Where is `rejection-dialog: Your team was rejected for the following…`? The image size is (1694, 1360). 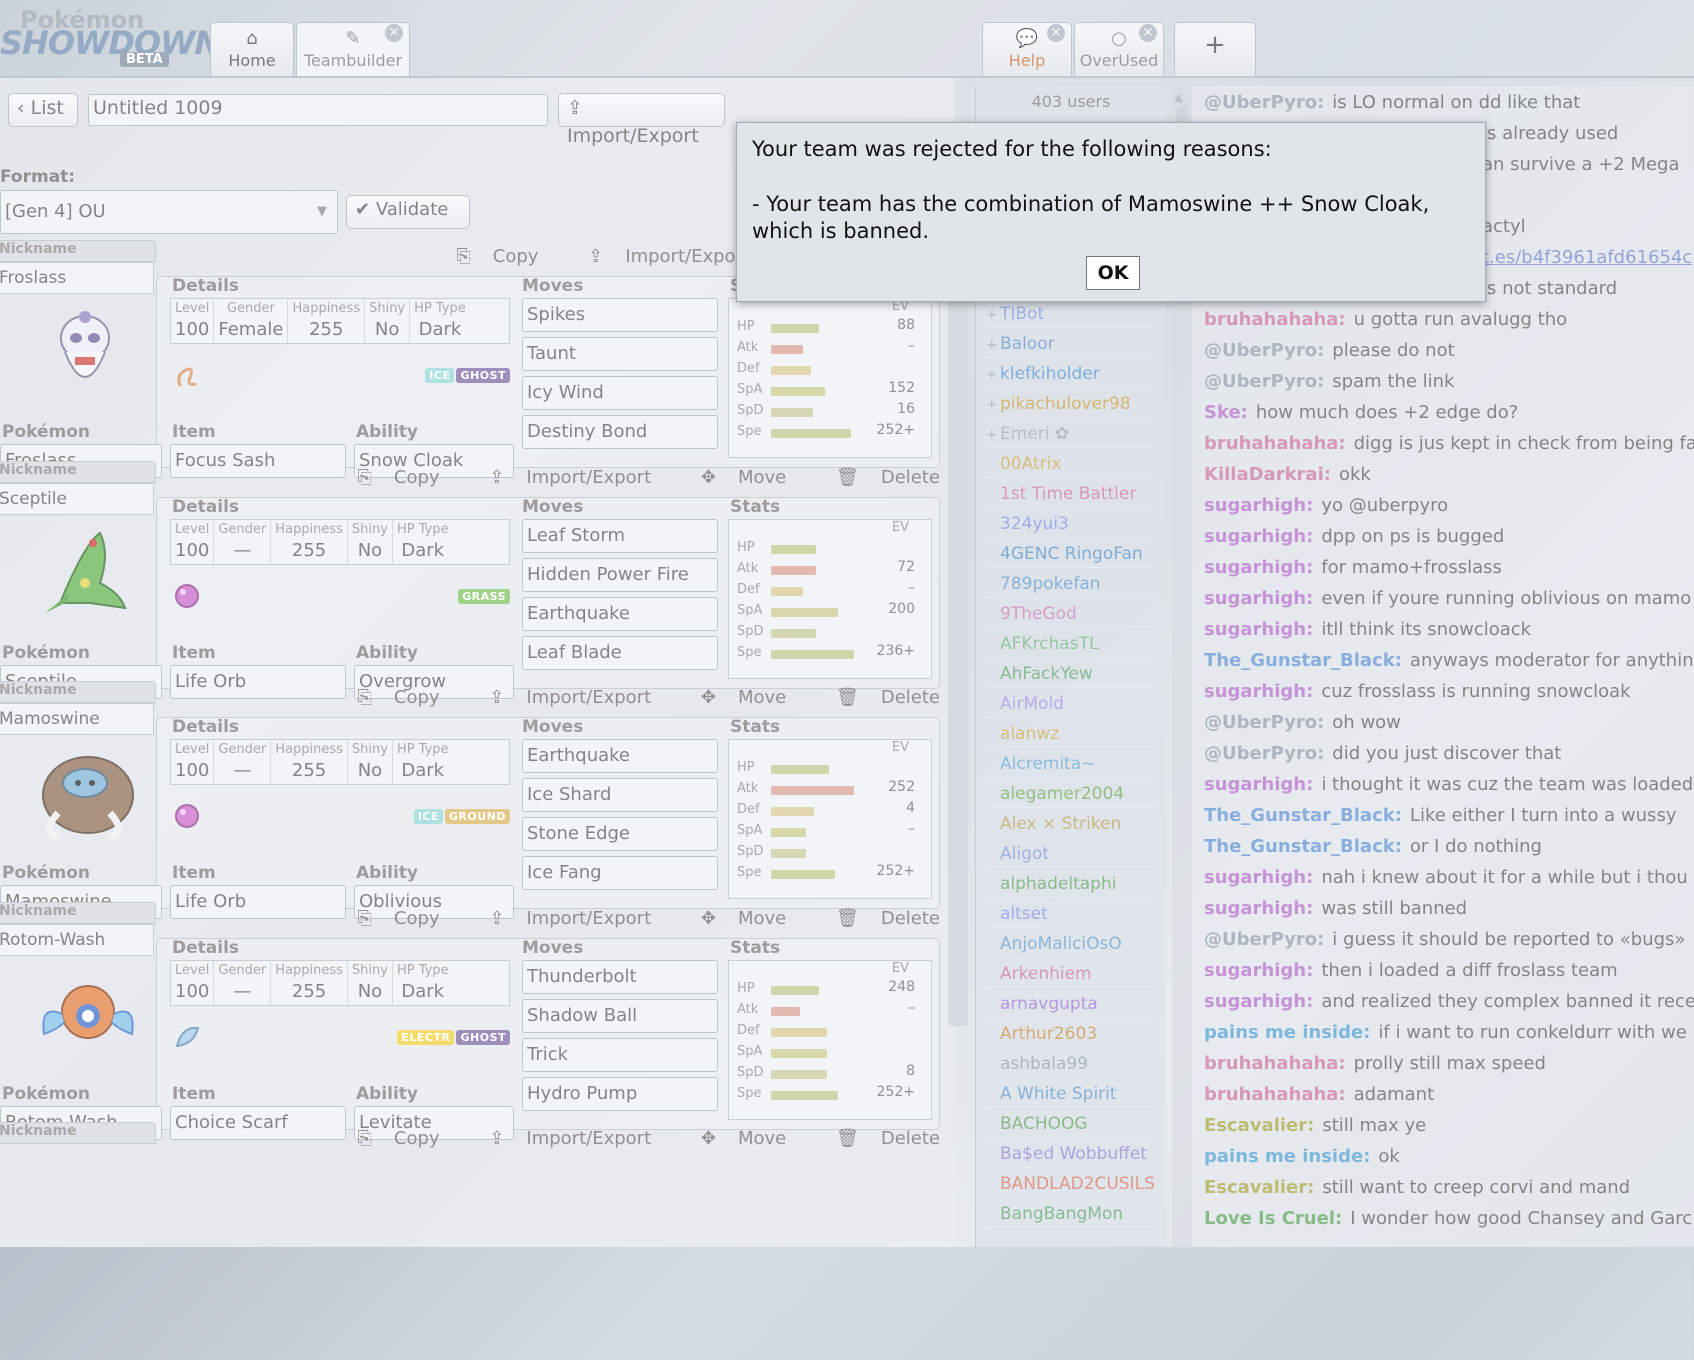
rejection-dialog: Your team was rejected for the following… is located at coordinates (1111, 212).